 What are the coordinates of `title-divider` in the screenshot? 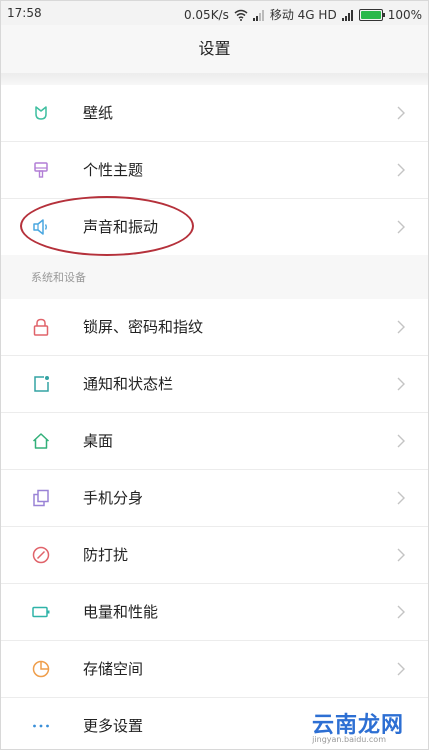 It's located at (214, 79).